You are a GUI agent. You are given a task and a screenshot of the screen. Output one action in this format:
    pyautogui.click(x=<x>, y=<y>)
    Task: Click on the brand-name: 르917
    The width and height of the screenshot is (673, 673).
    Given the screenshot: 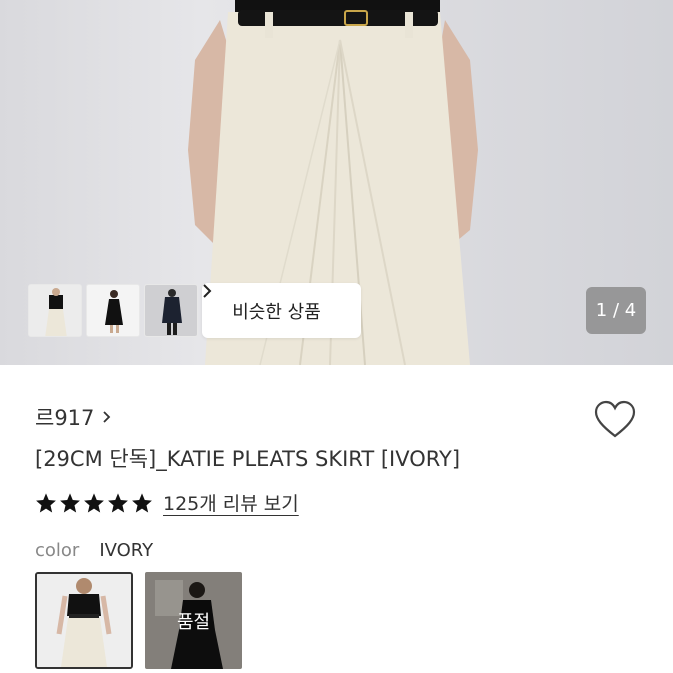 What is the action you would take?
    pyautogui.click(x=65, y=418)
    